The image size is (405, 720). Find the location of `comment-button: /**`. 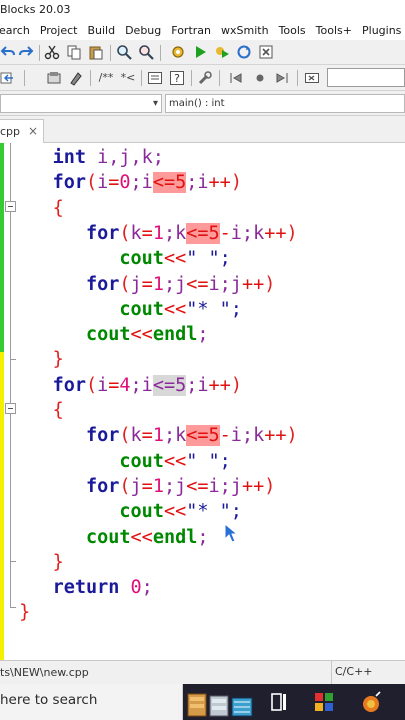

comment-button: /** is located at coordinates (106, 78).